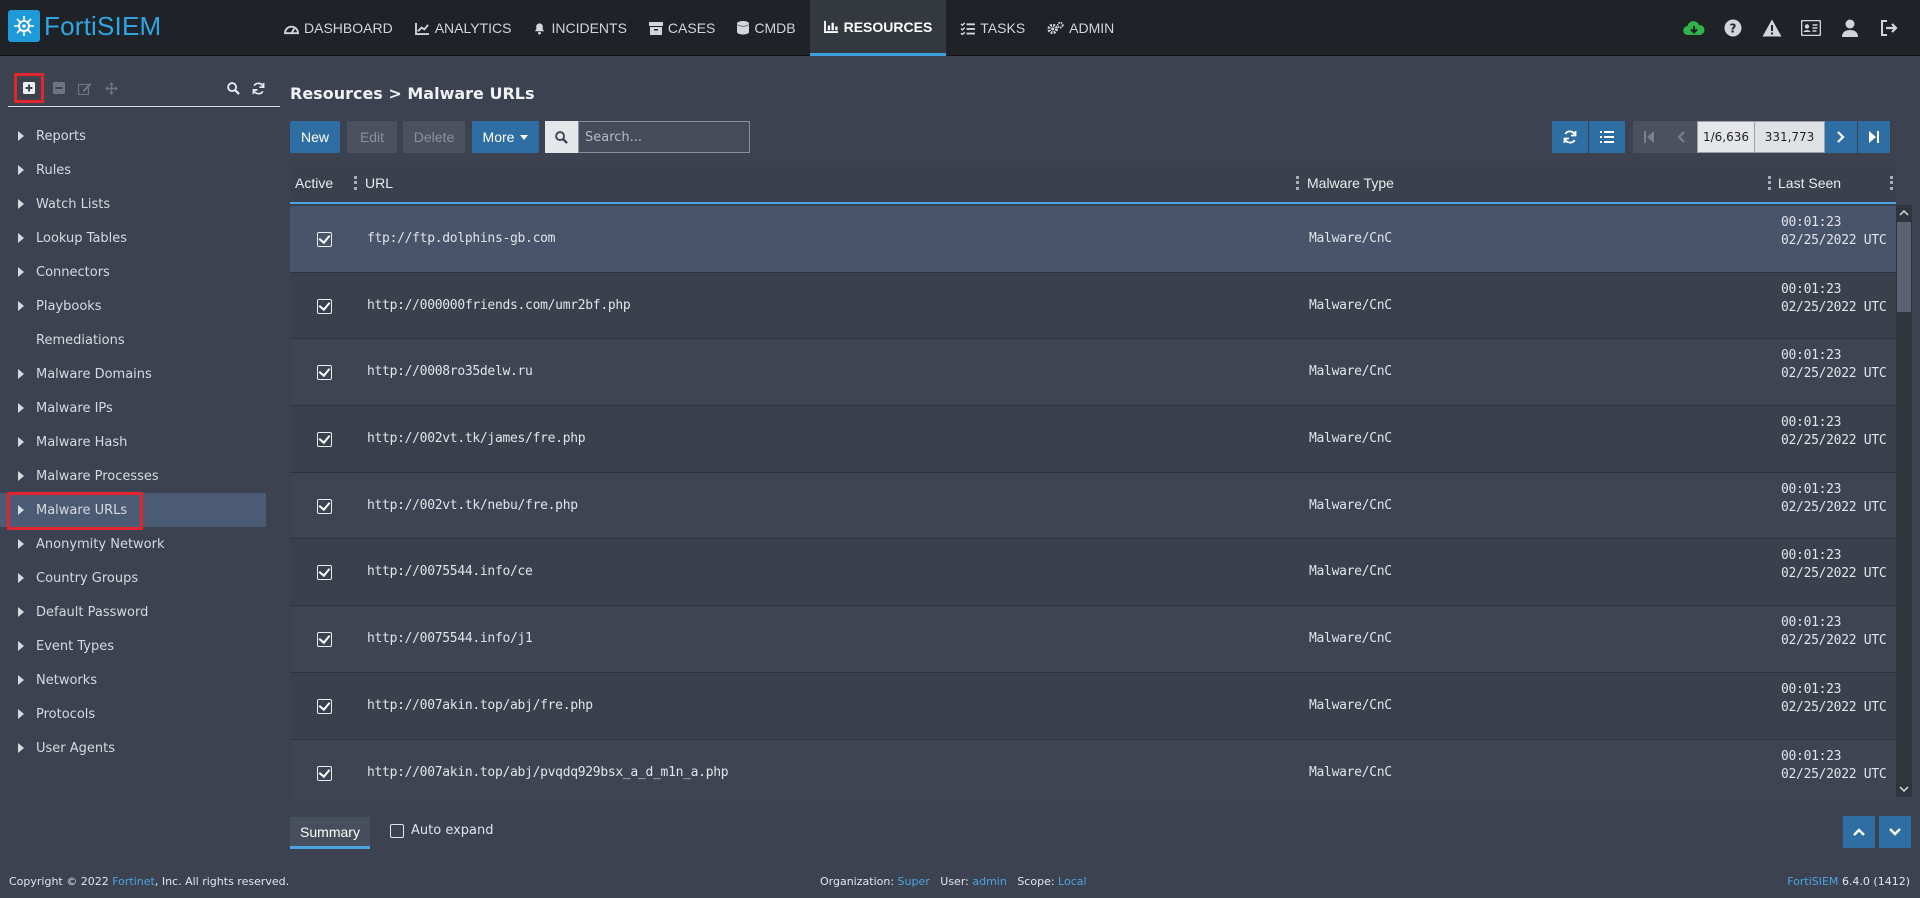 The image size is (1920, 898). Describe the element at coordinates (766, 28) in the screenshot. I see `nav-cmdb: CMDB` at that location.